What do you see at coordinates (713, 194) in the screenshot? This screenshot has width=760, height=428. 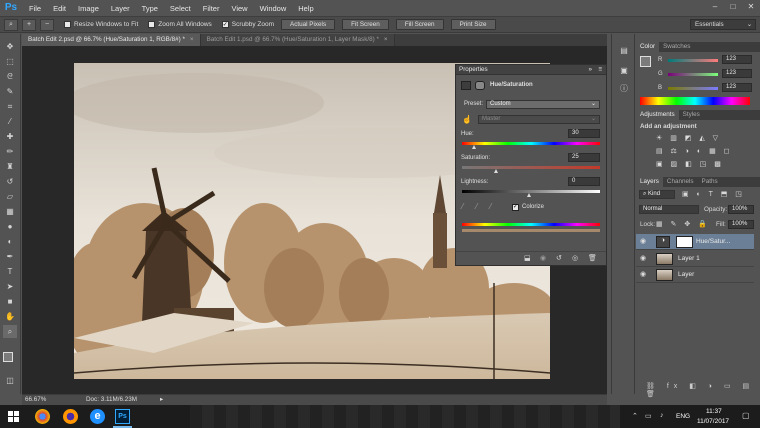 I see `layer-filter-icons: ▣ ◐ T ⬒ ◳` at bounding box center [713, 194].